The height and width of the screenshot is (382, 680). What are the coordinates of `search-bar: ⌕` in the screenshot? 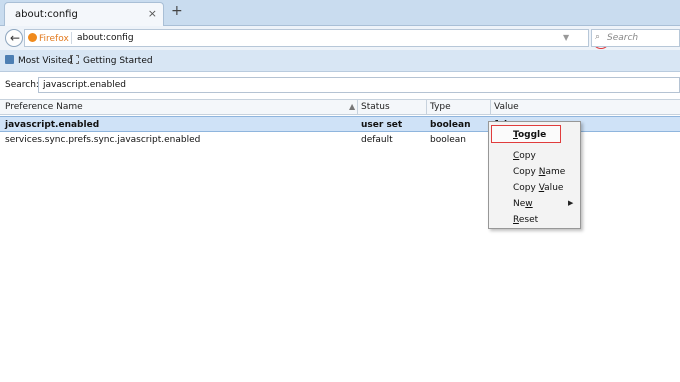 It's located at (635, 38).